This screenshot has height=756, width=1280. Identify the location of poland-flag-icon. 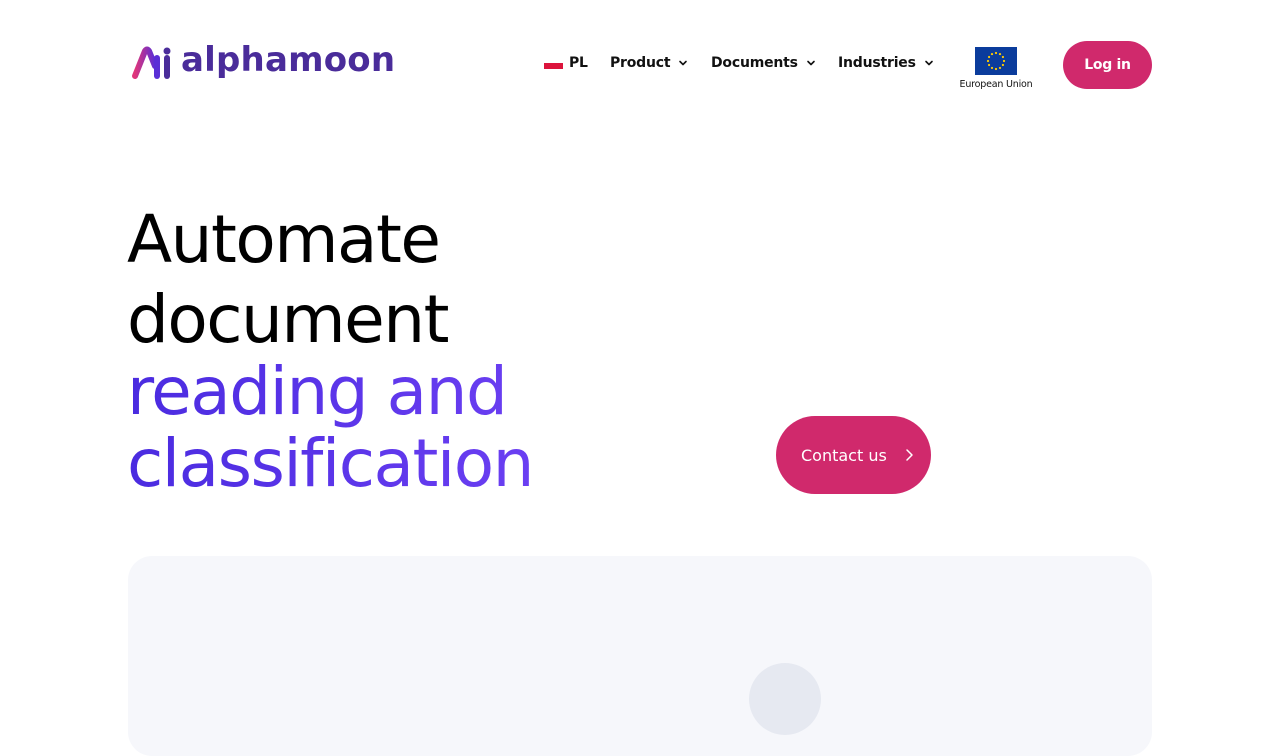
(553, 63).